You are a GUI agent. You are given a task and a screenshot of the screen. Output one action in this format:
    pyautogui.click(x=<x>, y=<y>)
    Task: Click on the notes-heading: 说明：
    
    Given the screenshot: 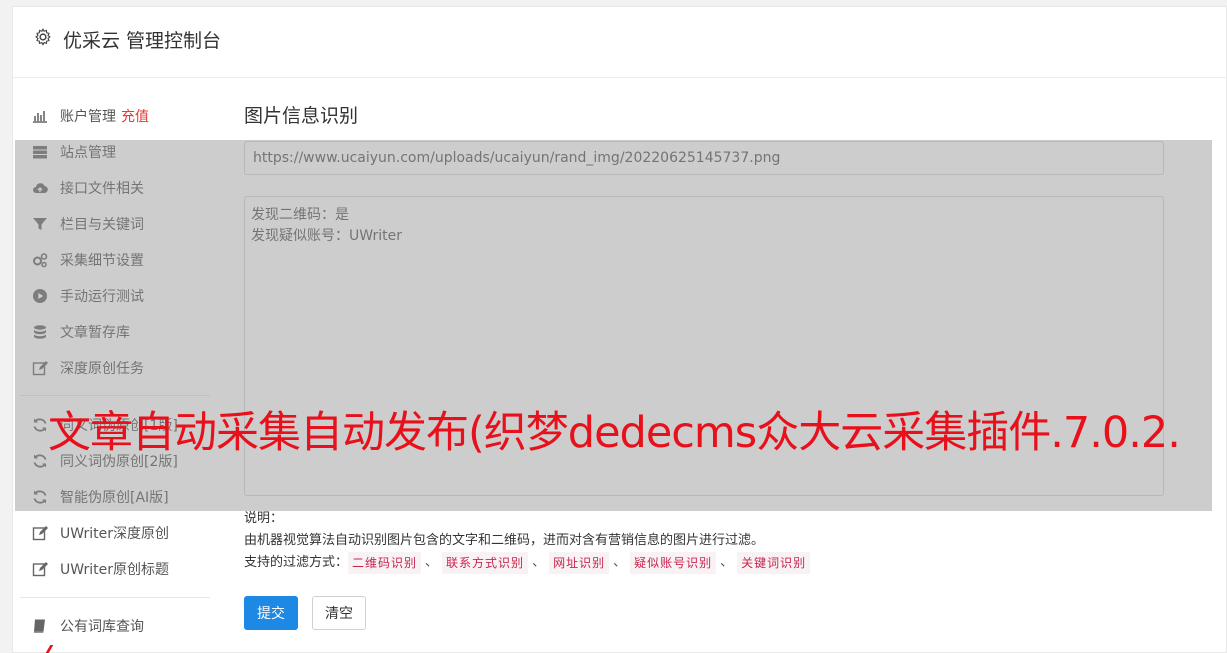 What is the action you would take?
    pyautogui.click(x=264, y=518)
    